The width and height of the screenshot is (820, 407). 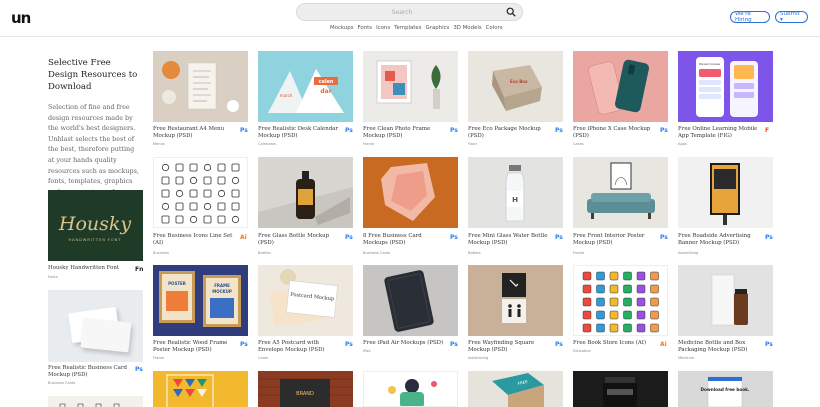 What do you see at coordinates (95, 225) in the screenshot?
I see `card-thumbnail: Housky HANDWRITTEN FONT` at bounding box center [95, 225].